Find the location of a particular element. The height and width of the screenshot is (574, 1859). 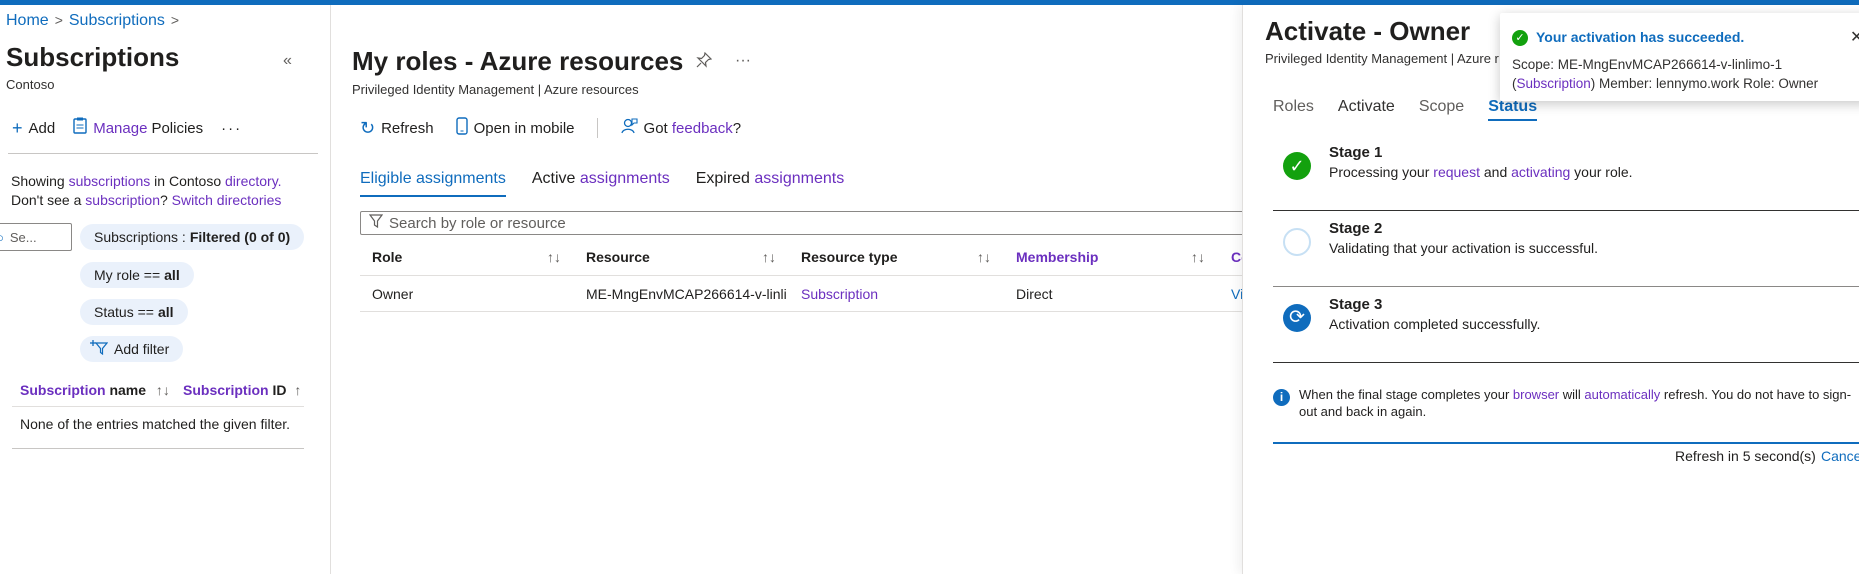

column-header-membership: Membership is located at coordinates (1057, 257).